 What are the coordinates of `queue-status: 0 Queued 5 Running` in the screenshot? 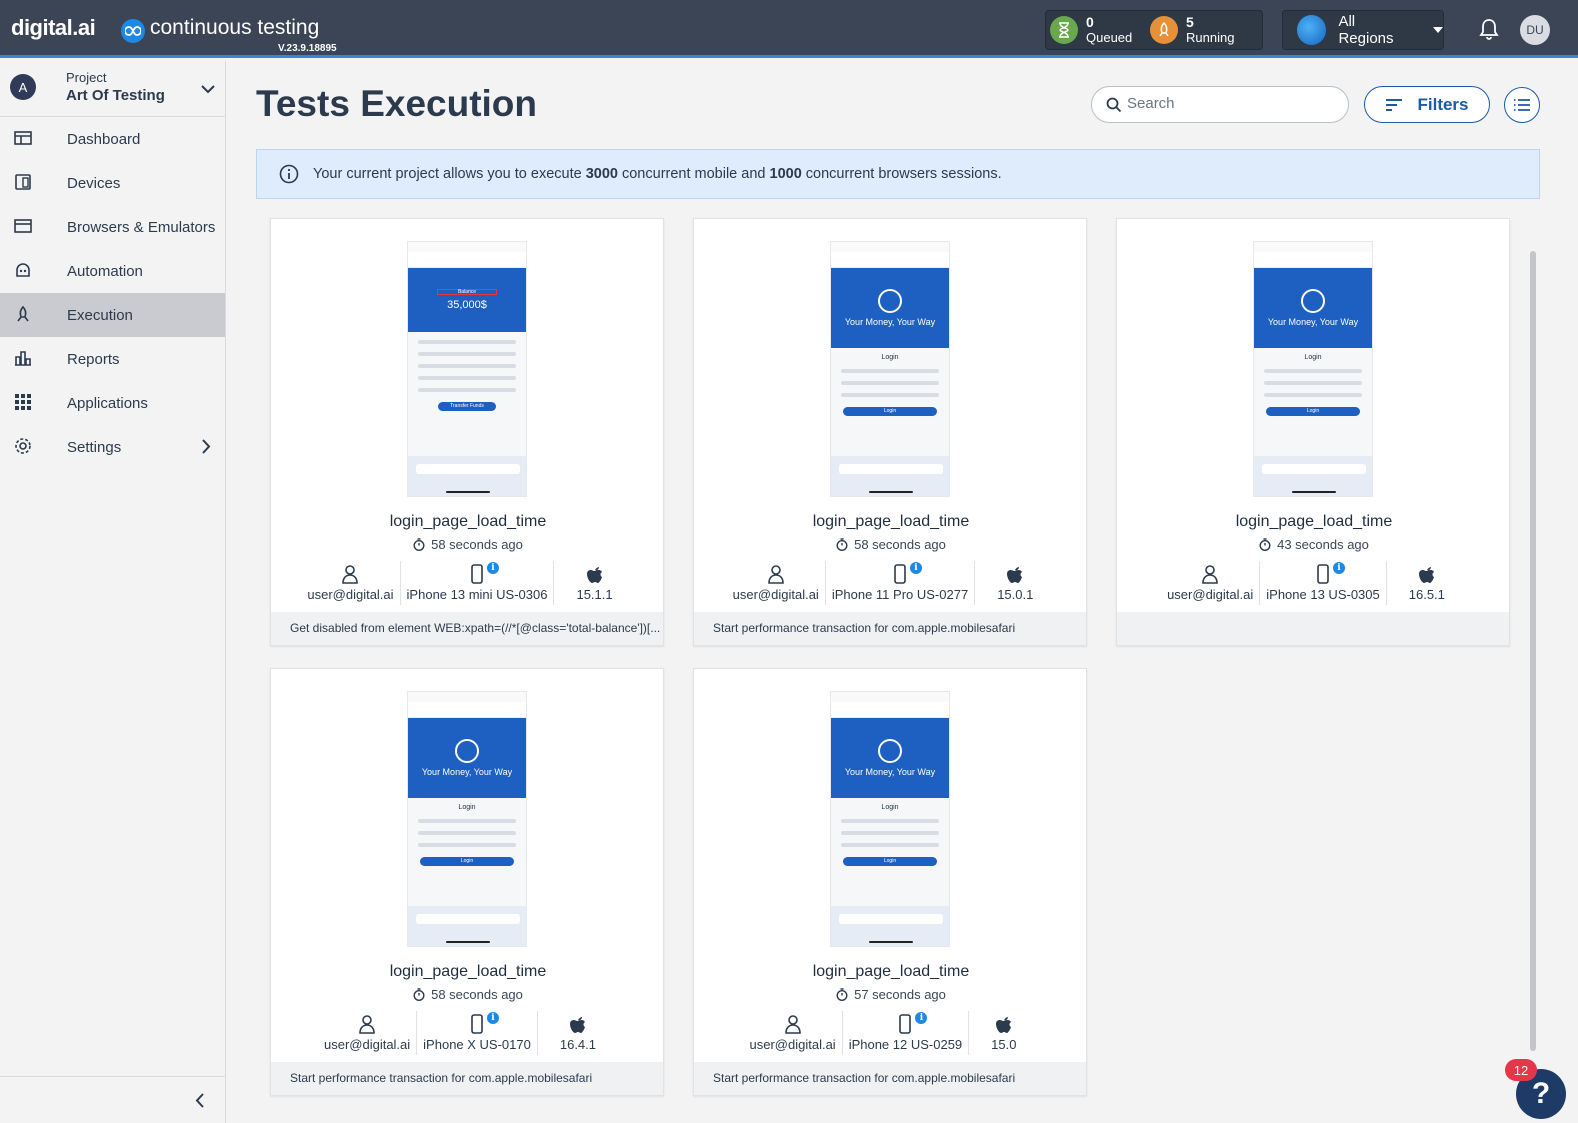 It's located at (1154, 30).